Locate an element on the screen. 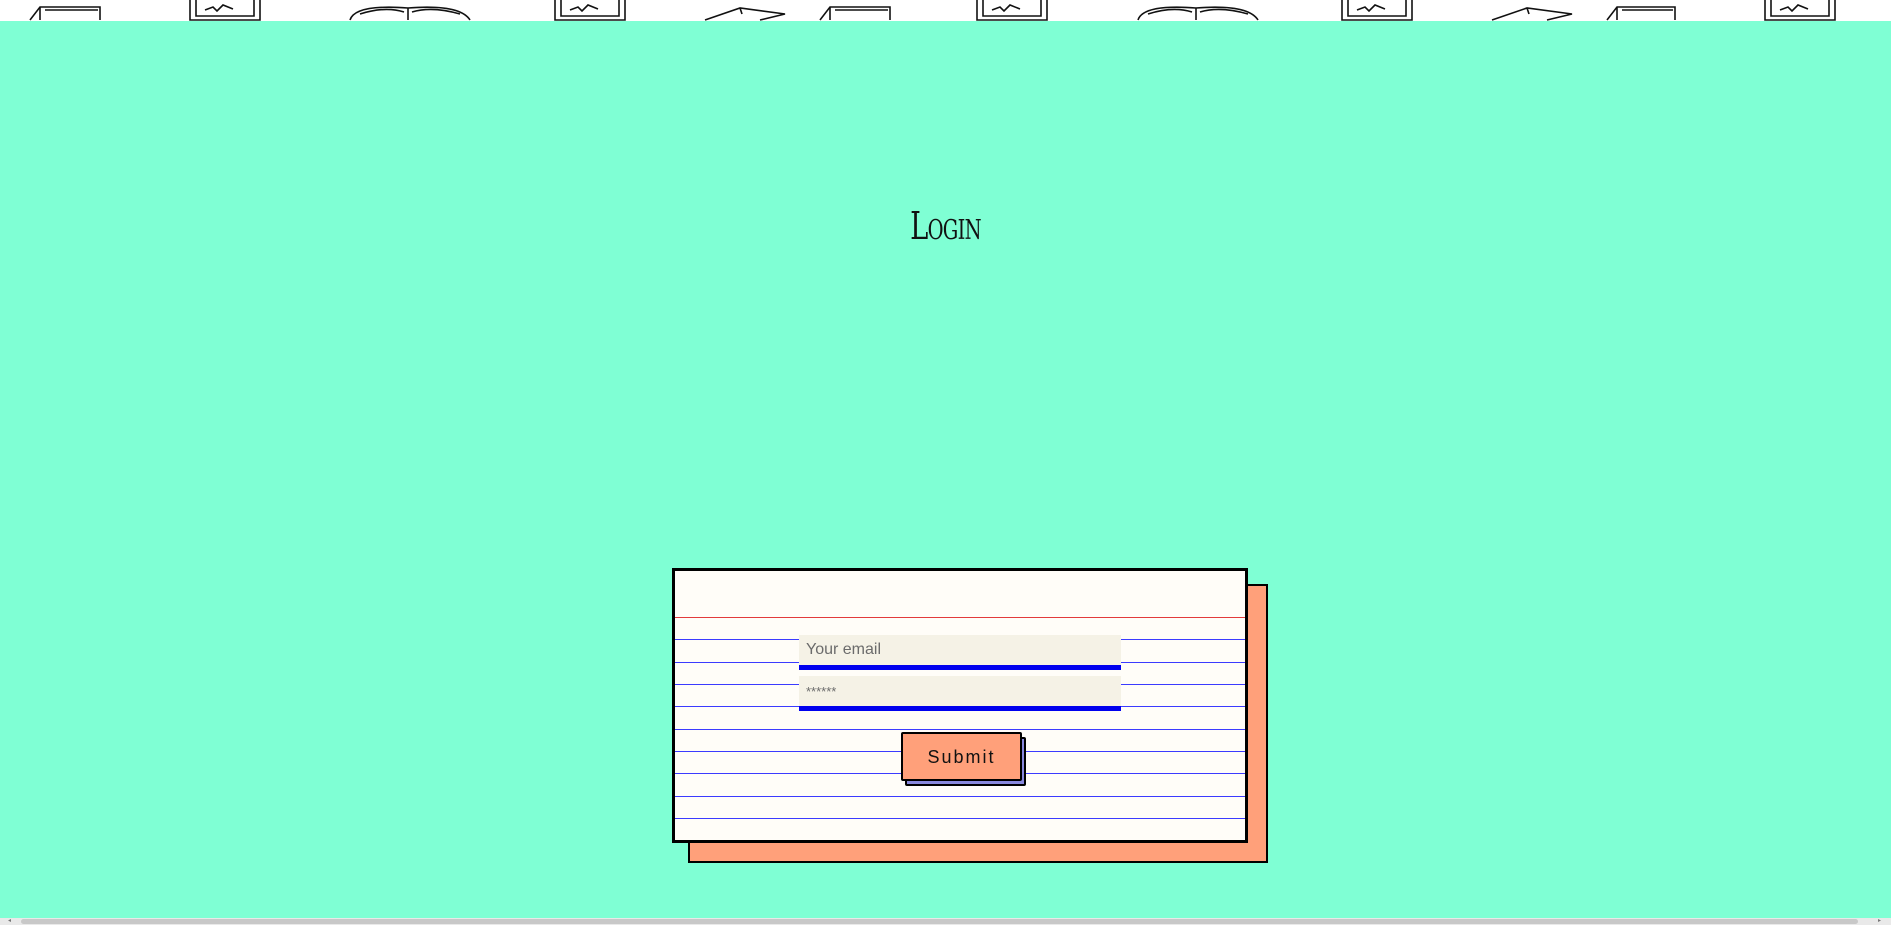 The image size is (1891, 925). margin-line is located at coordinates (960, 617).